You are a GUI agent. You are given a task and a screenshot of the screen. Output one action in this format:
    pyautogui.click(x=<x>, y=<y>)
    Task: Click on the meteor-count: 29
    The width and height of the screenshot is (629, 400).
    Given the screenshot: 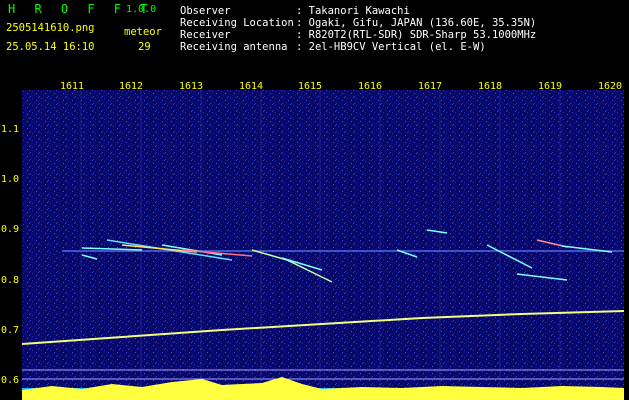 What is the action you would take?
    pyautogui.click(x=144, y=47)
    